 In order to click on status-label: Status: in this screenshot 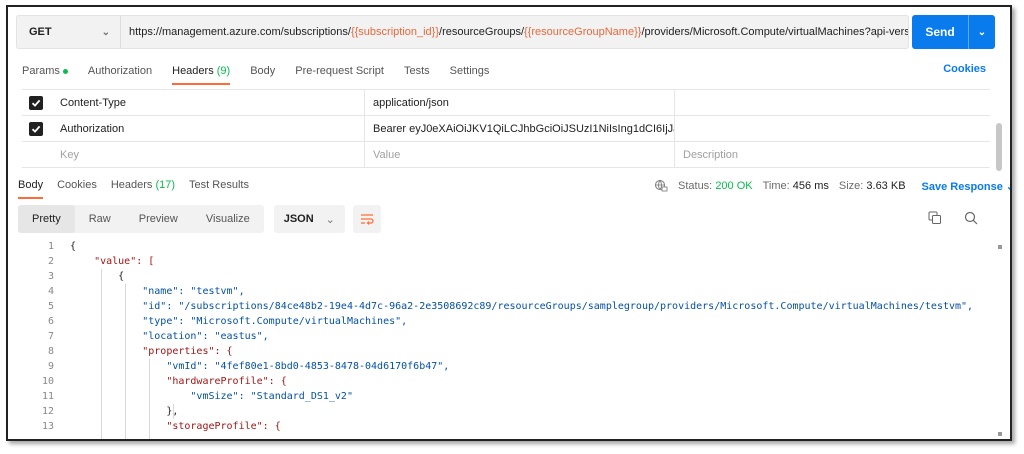, I will do `click(695, 186)`.